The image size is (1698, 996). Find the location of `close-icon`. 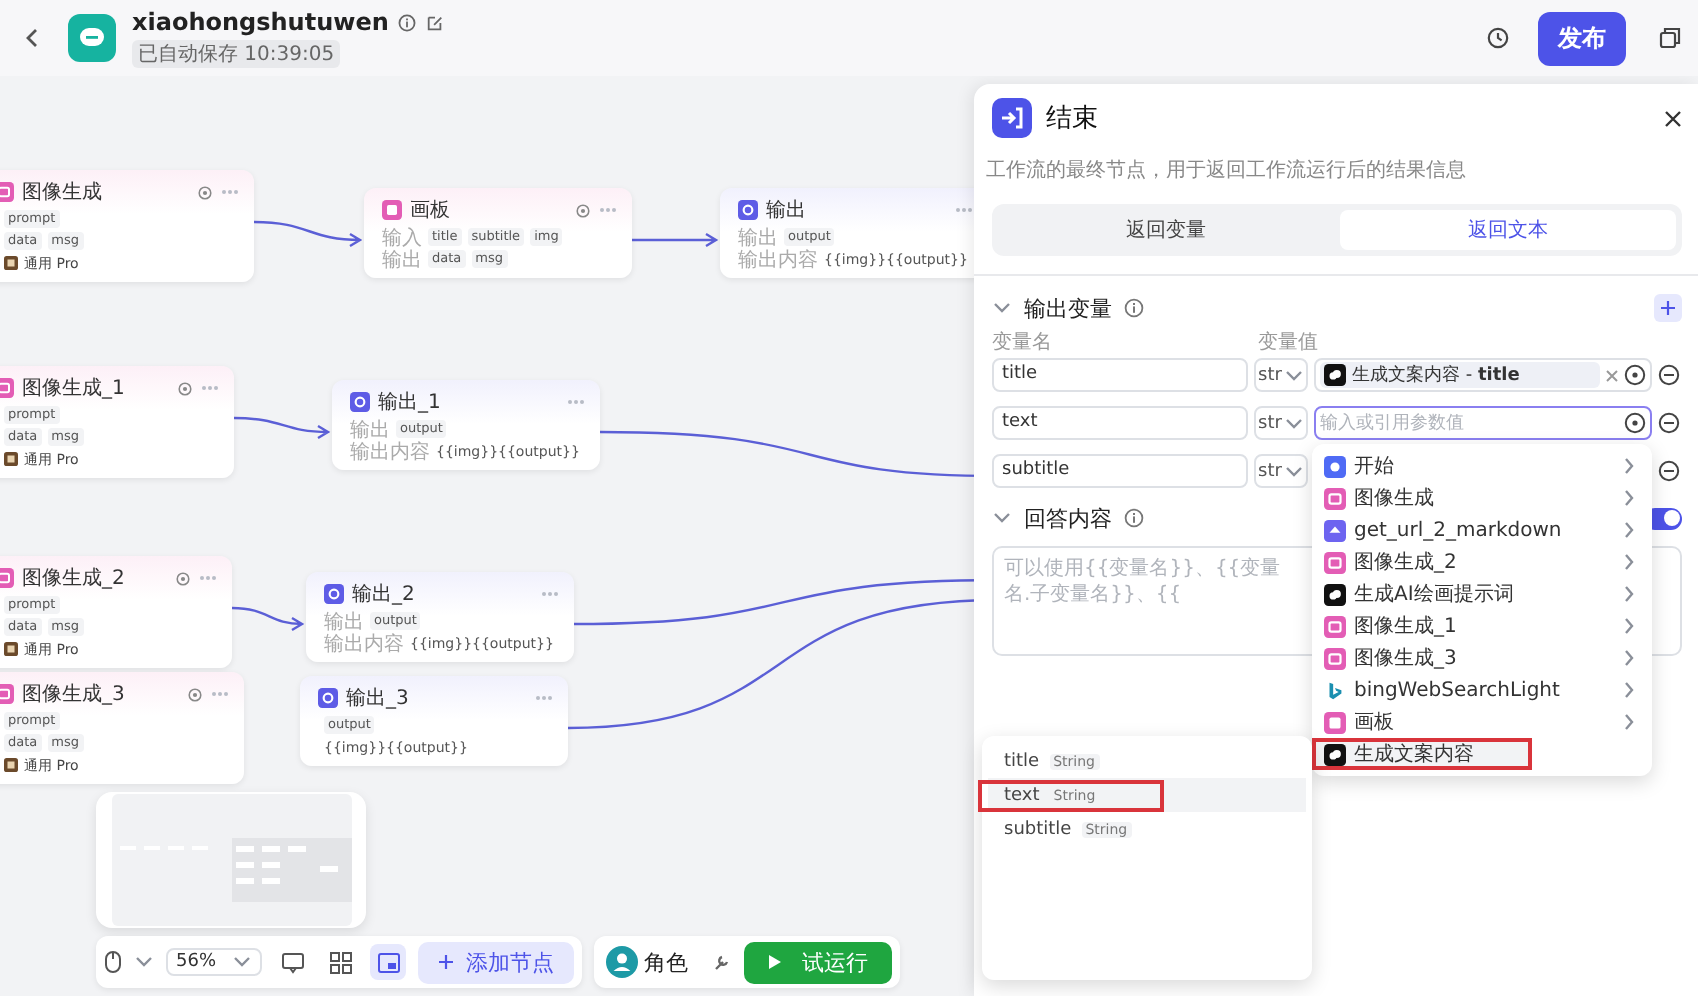

close-icon is located at coordinates (1673, 118).